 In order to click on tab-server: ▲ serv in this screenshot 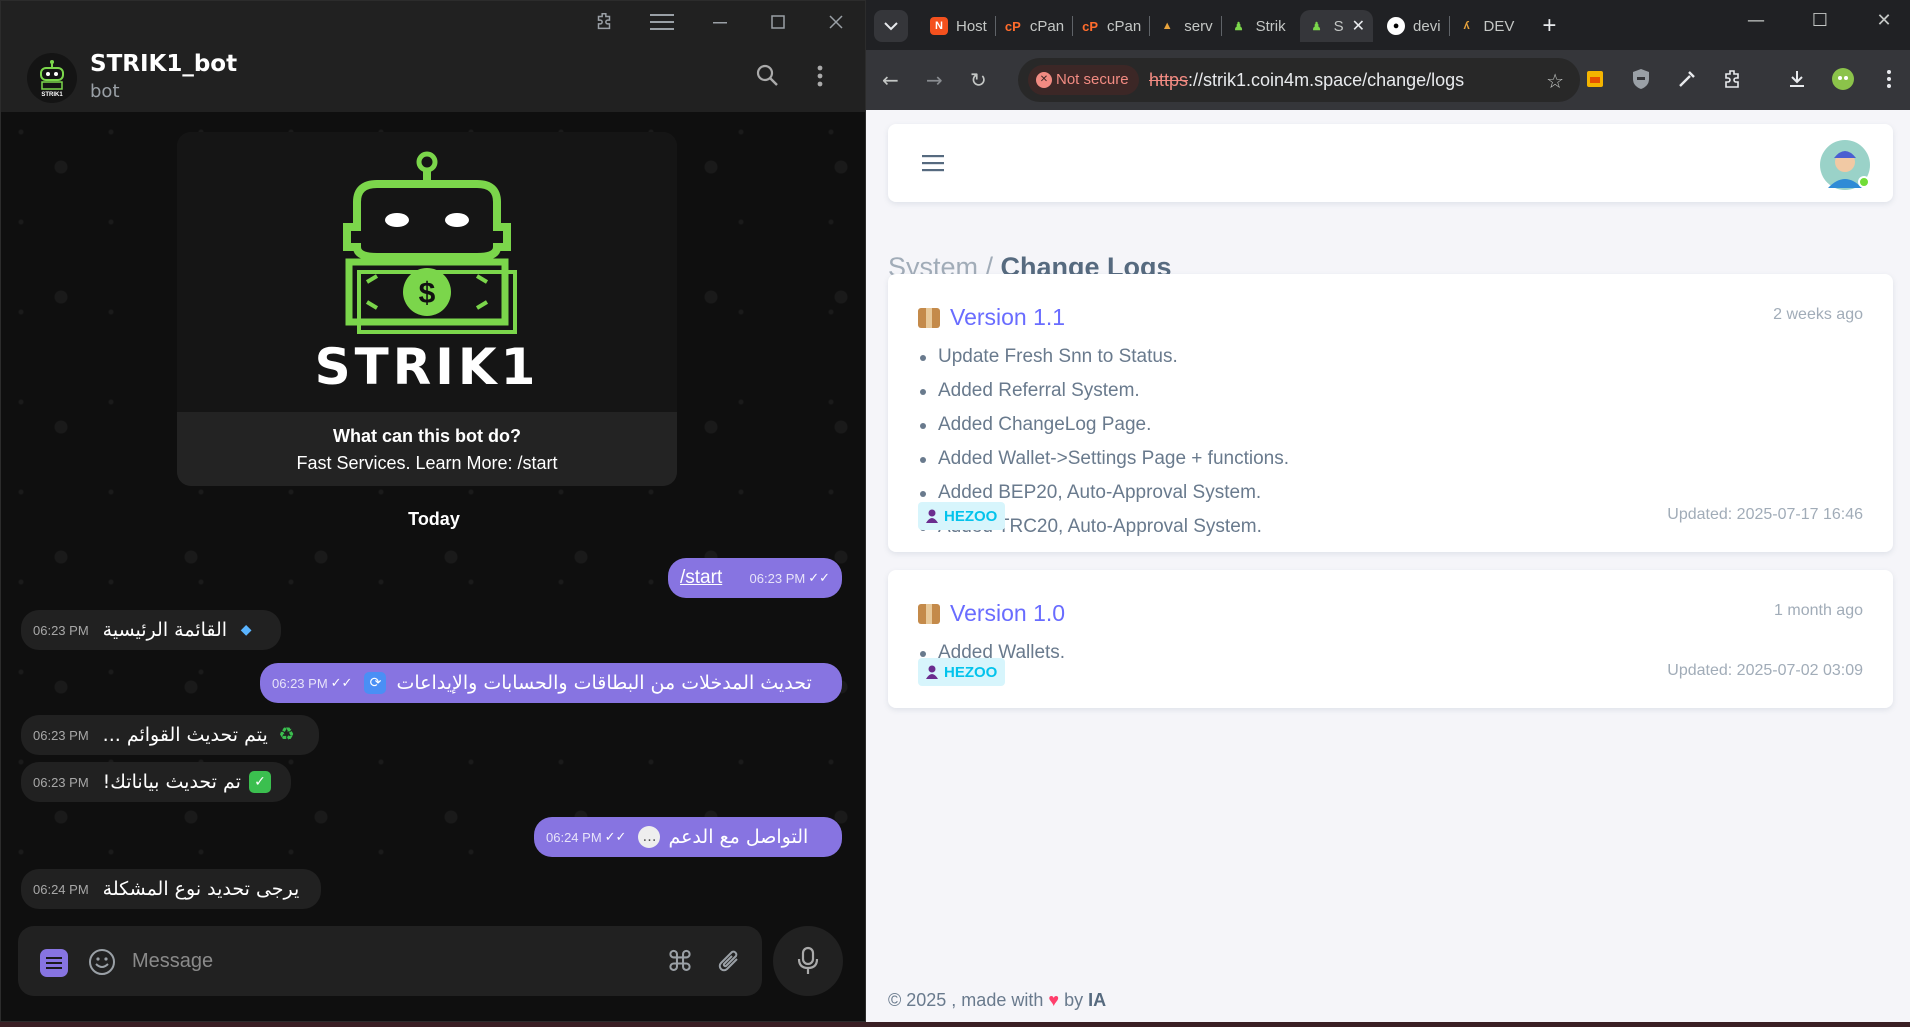, I will do `click(1185, 26)`.